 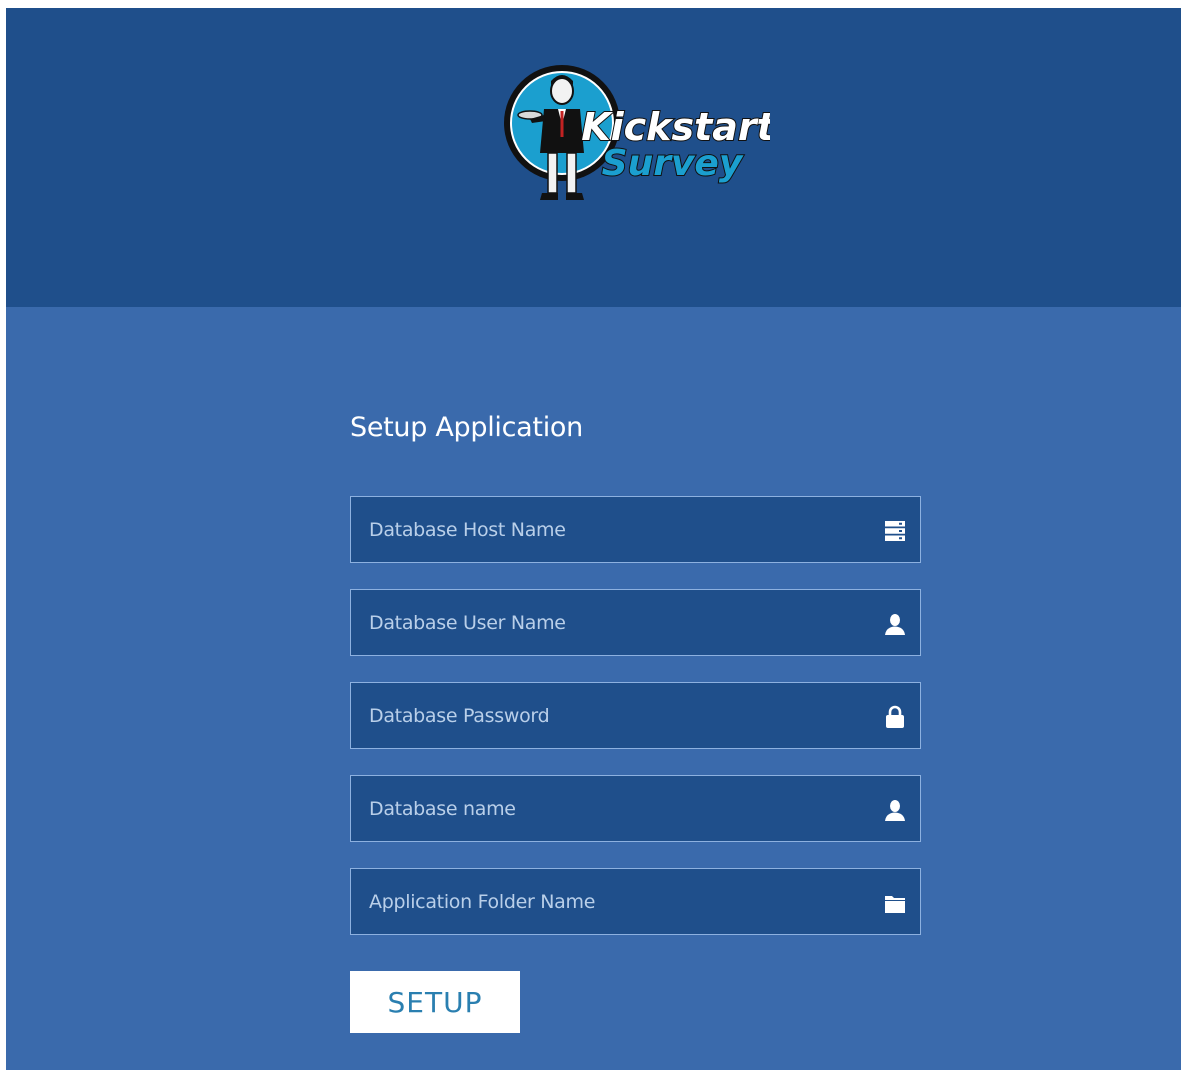 I want to click on database-password-field, so click(x=635, y=715).